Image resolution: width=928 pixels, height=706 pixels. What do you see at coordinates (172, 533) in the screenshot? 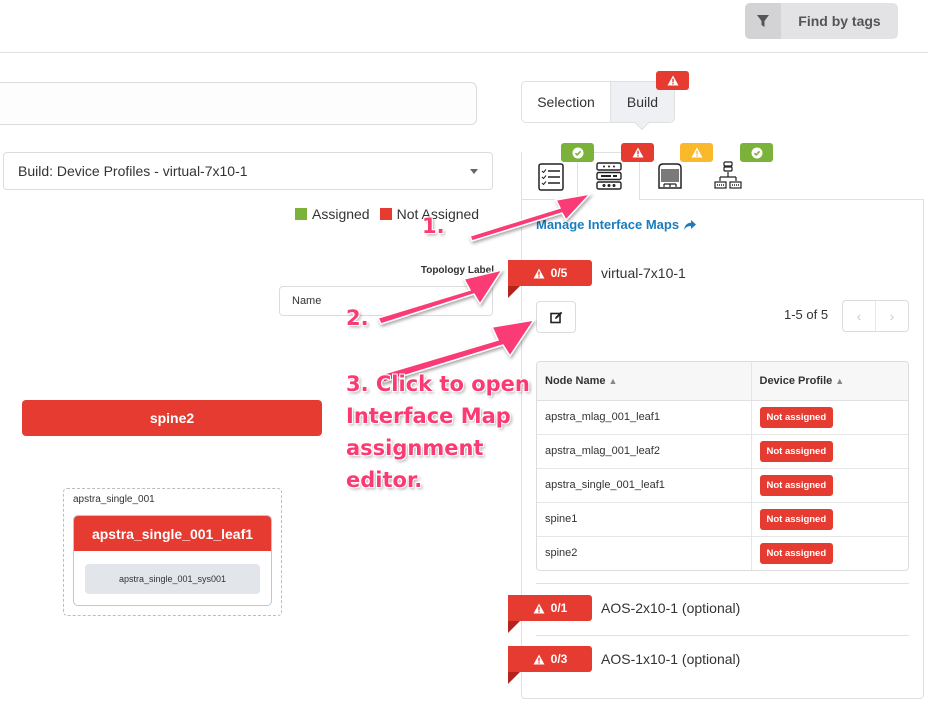
I see `leaf-node-title: apstra_single_001_leaf1` at bounding box center [172, 533].